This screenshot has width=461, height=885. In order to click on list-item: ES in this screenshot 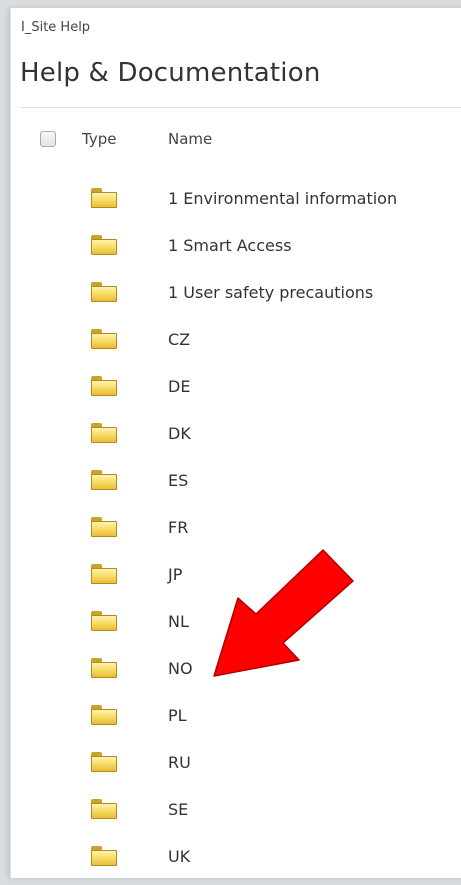, I will do `click(236, 485)`.